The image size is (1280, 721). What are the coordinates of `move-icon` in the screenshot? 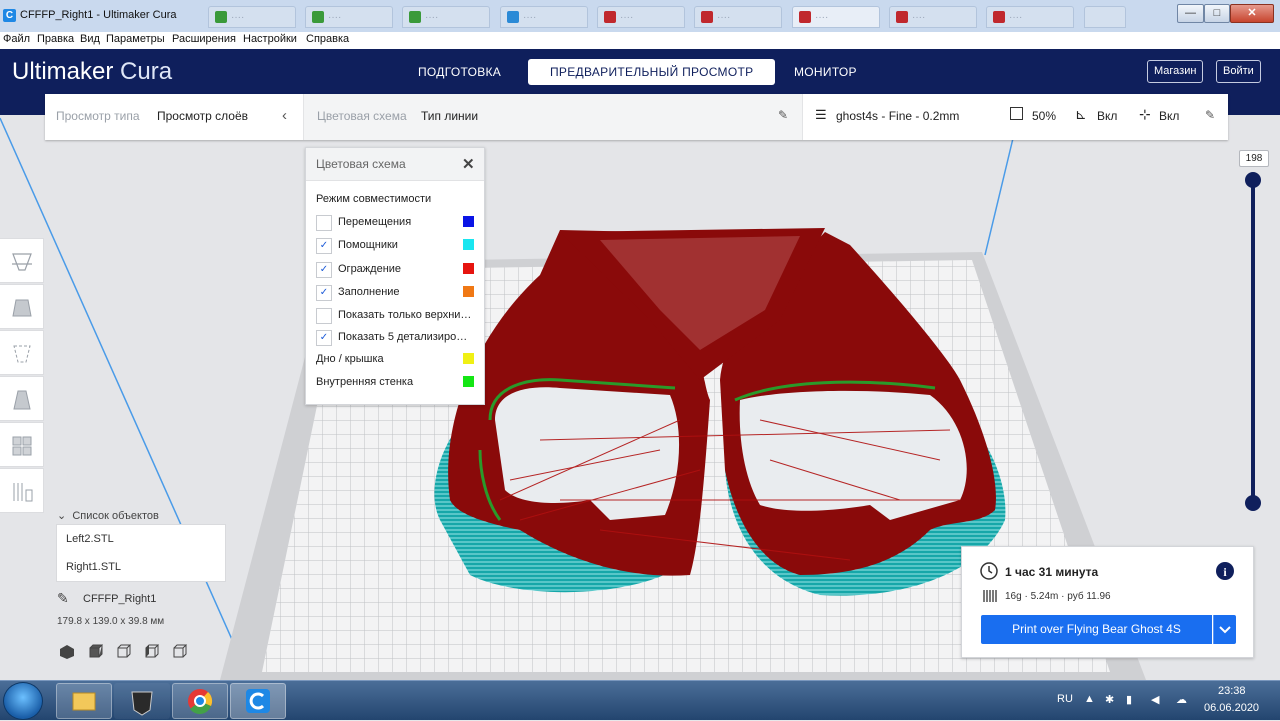 It's located at (22, 262).